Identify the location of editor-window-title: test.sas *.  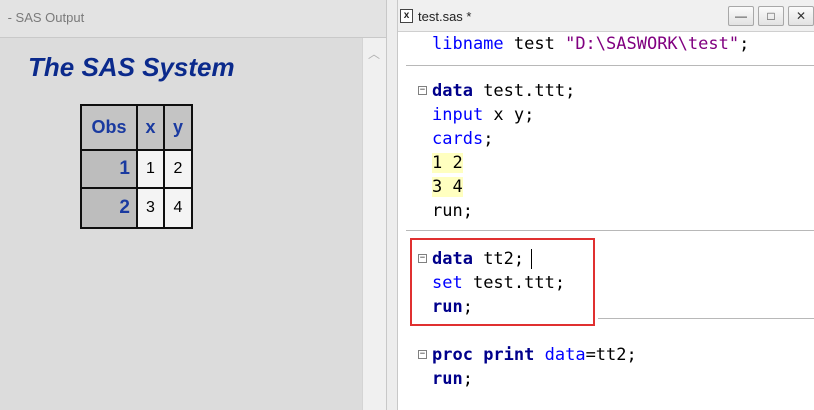
(445, 16).